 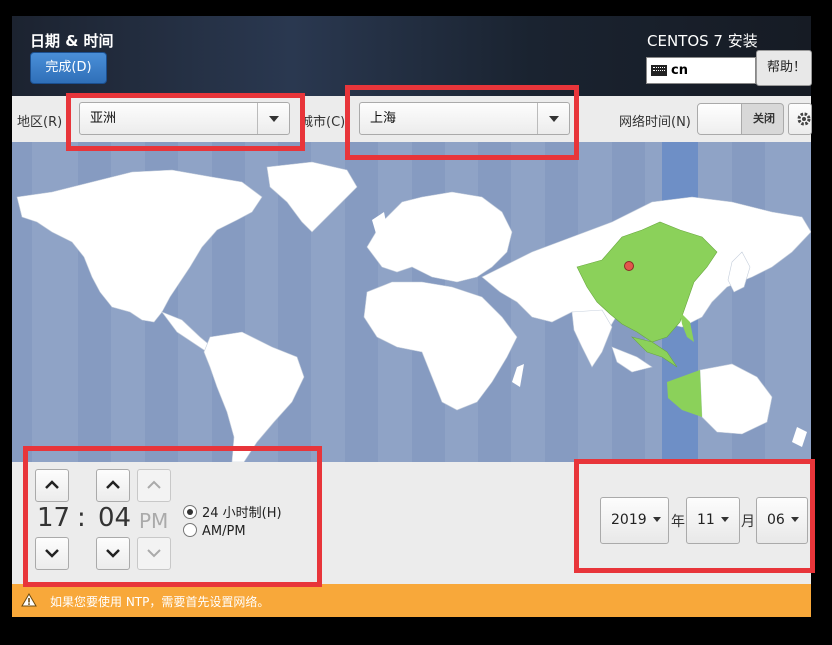 What do you see at coordinates (462, 122) in the screenshot?
I see `highlight-city-box` at bounding box center [462, 122].